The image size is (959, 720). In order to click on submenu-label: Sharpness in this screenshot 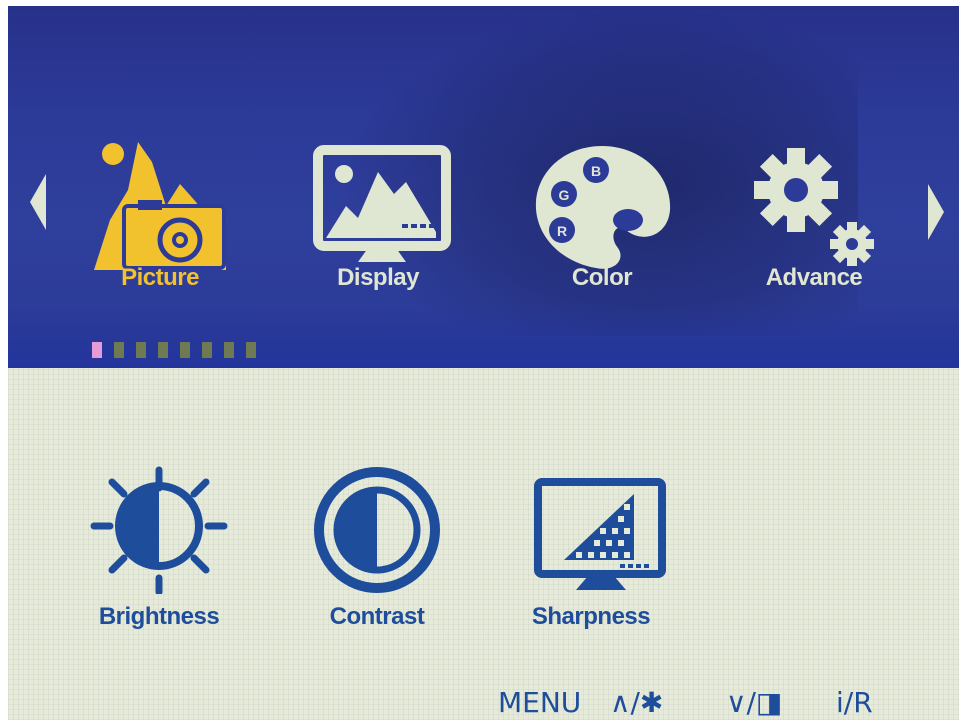, I will do `click(591, 616)`.